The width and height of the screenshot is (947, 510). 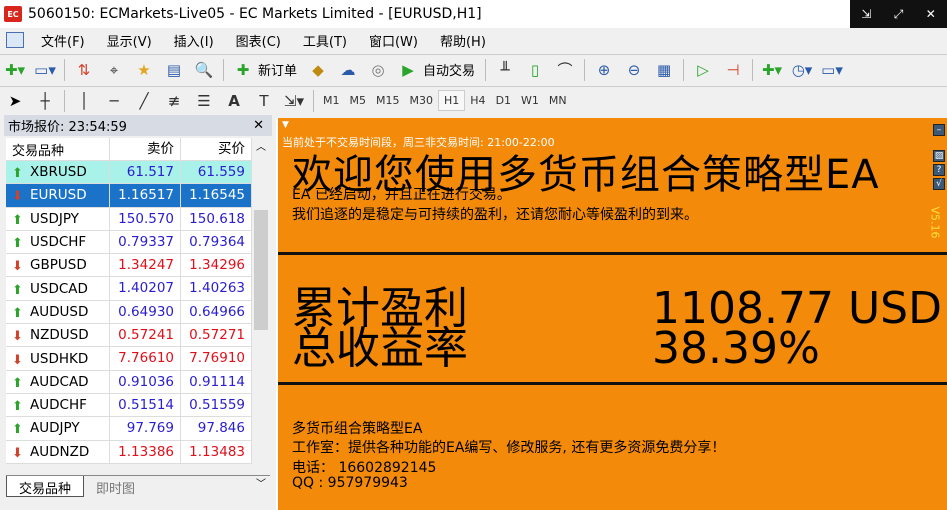 I want to click on menu-insert: 插入(I), so click(x=194, y=40).